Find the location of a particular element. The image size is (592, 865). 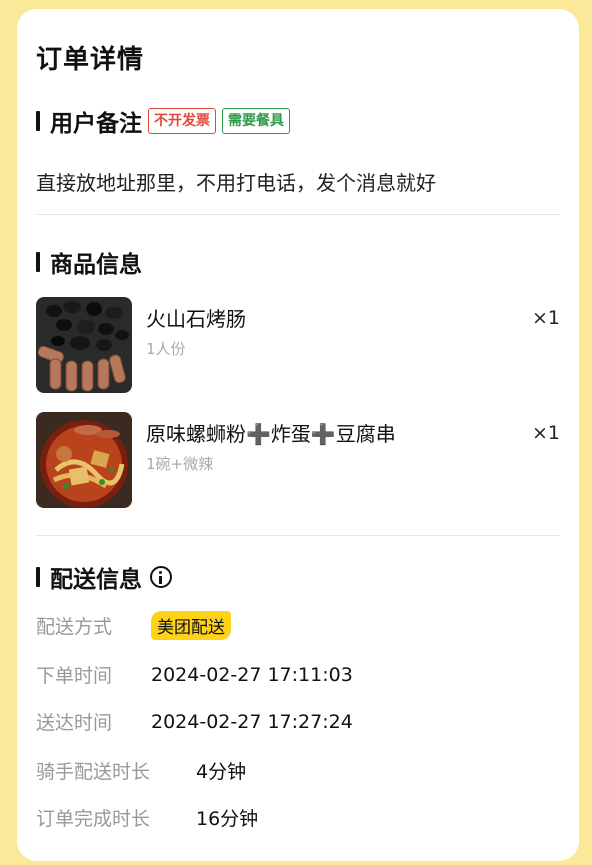

remark-section-title: 用户备注 不开发票 需要餐具 is located at coordinates (163, 121).